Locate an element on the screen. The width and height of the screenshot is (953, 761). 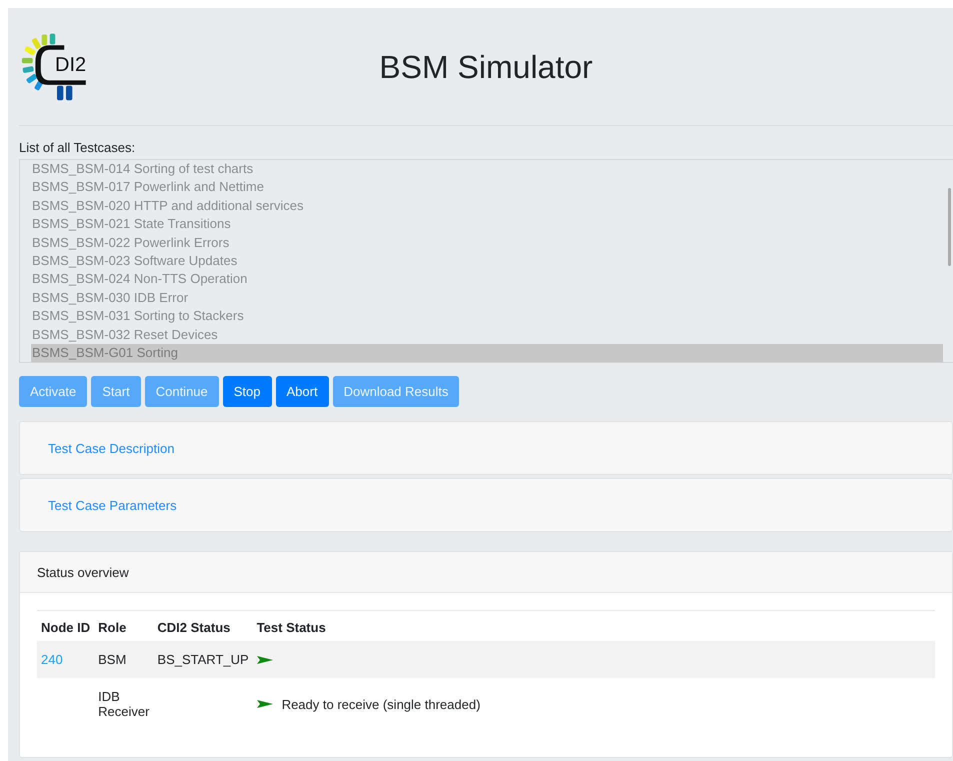
panel-link: Test Case Description is located at coordinates (111, 448).